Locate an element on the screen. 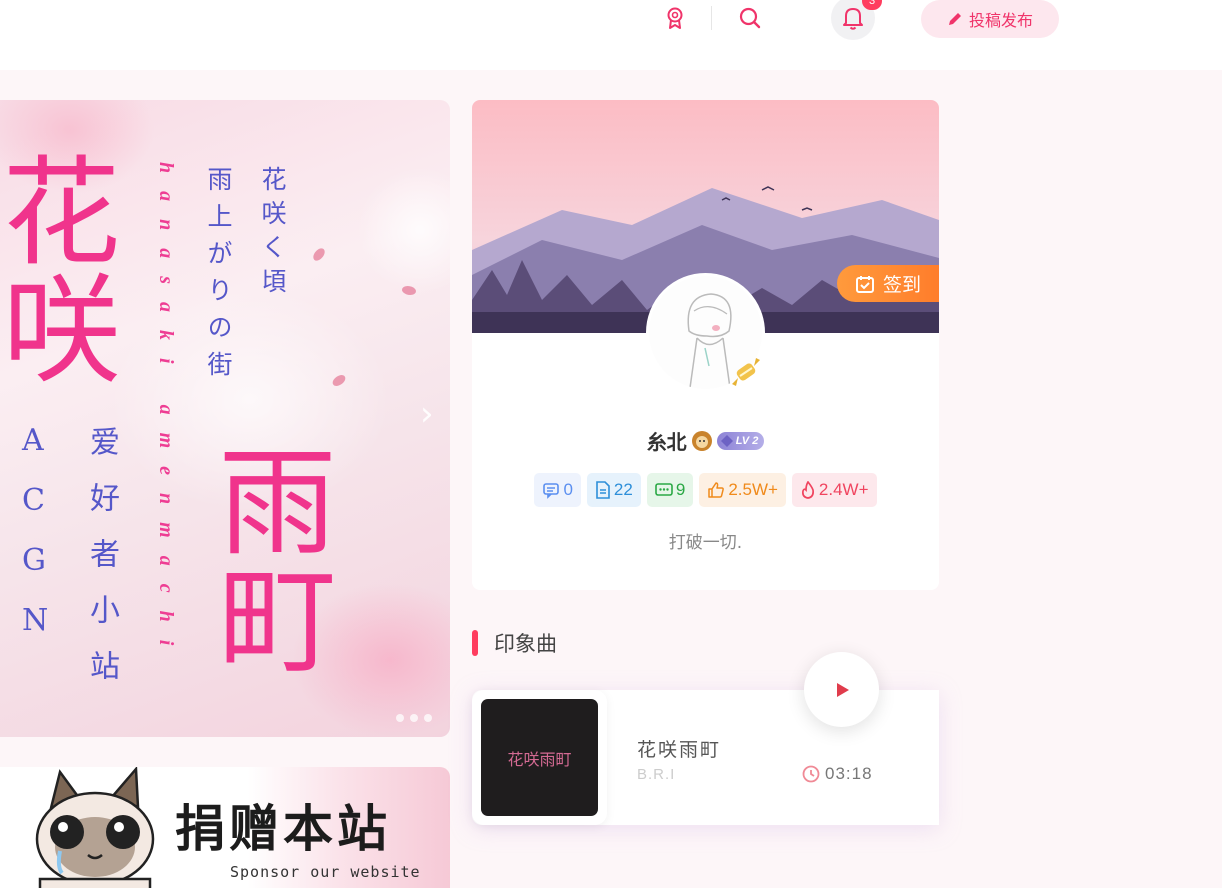  comments-icon is located at coordinates (551, 491).